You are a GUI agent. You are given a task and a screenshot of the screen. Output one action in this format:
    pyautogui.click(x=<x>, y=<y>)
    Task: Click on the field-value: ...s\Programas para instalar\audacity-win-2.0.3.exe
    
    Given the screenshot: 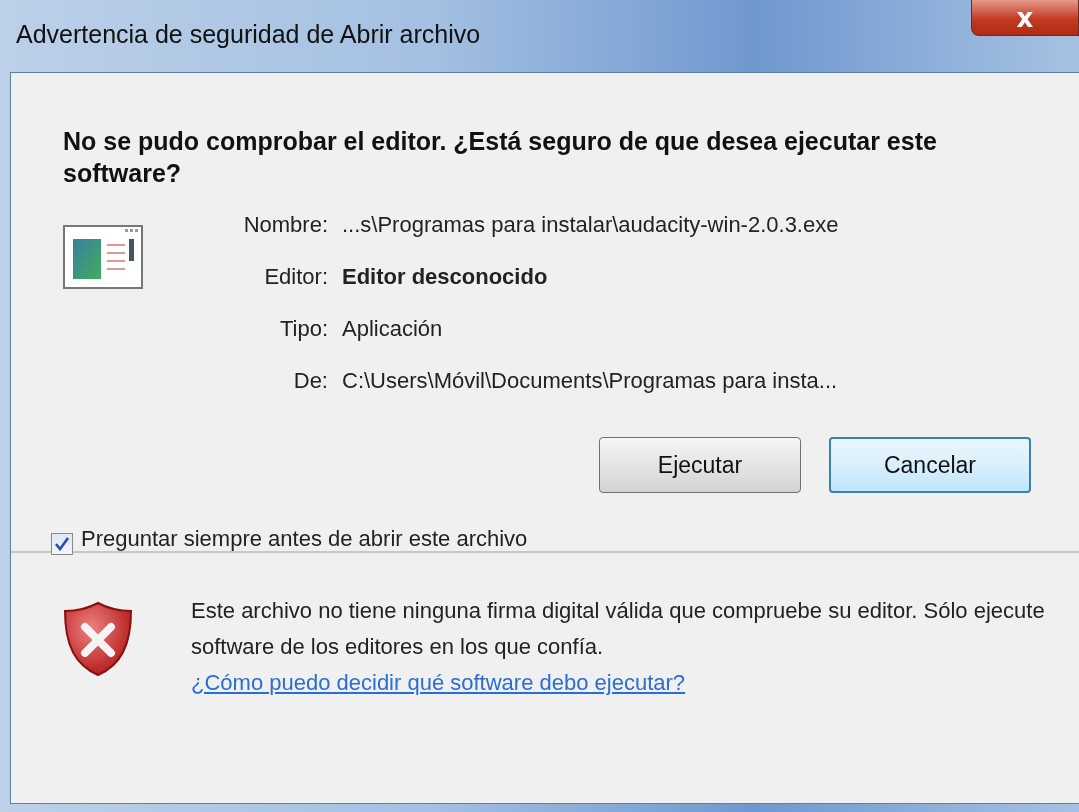 What is the action you would take?
    pyautogui.click(x=590, y=225)
    